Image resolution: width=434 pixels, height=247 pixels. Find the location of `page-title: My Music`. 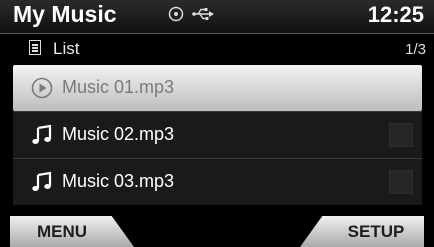

page-title: My Music is located at coordinates (65, 14).